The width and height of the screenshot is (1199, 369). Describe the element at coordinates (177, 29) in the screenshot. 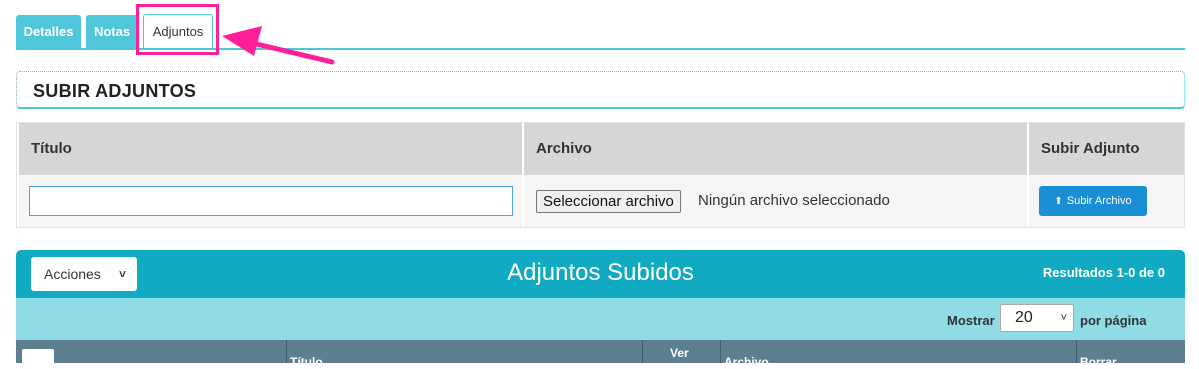

I see `highlight-box` at that location.